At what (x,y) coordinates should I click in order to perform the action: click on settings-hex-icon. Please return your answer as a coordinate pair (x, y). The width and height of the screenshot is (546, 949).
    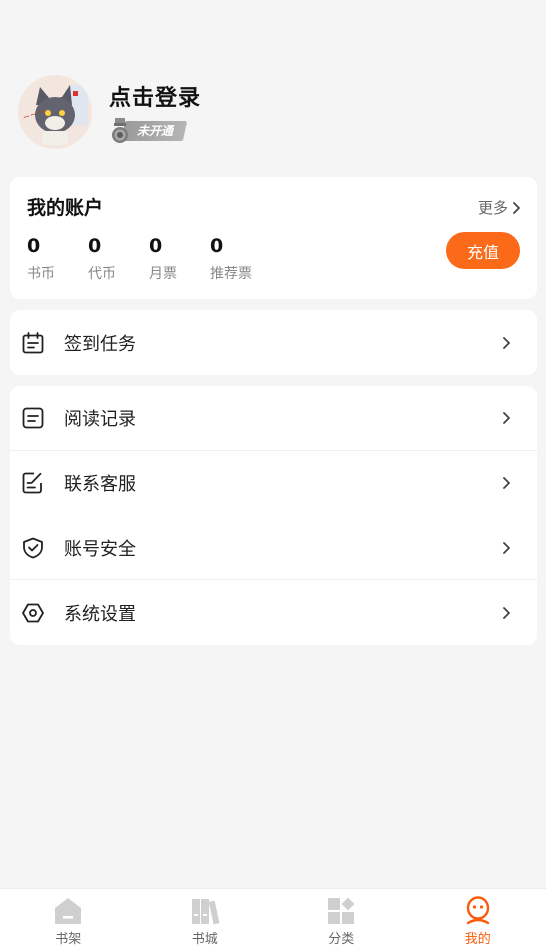
    Looking at the image, I should click on (33, 613).